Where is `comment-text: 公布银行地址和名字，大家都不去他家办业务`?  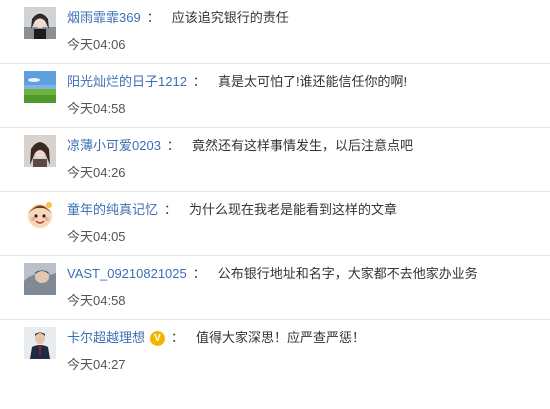 comment-text: 公布银行地址和名字，大家都不去他家办业务 is located at coordinates (347, 273).